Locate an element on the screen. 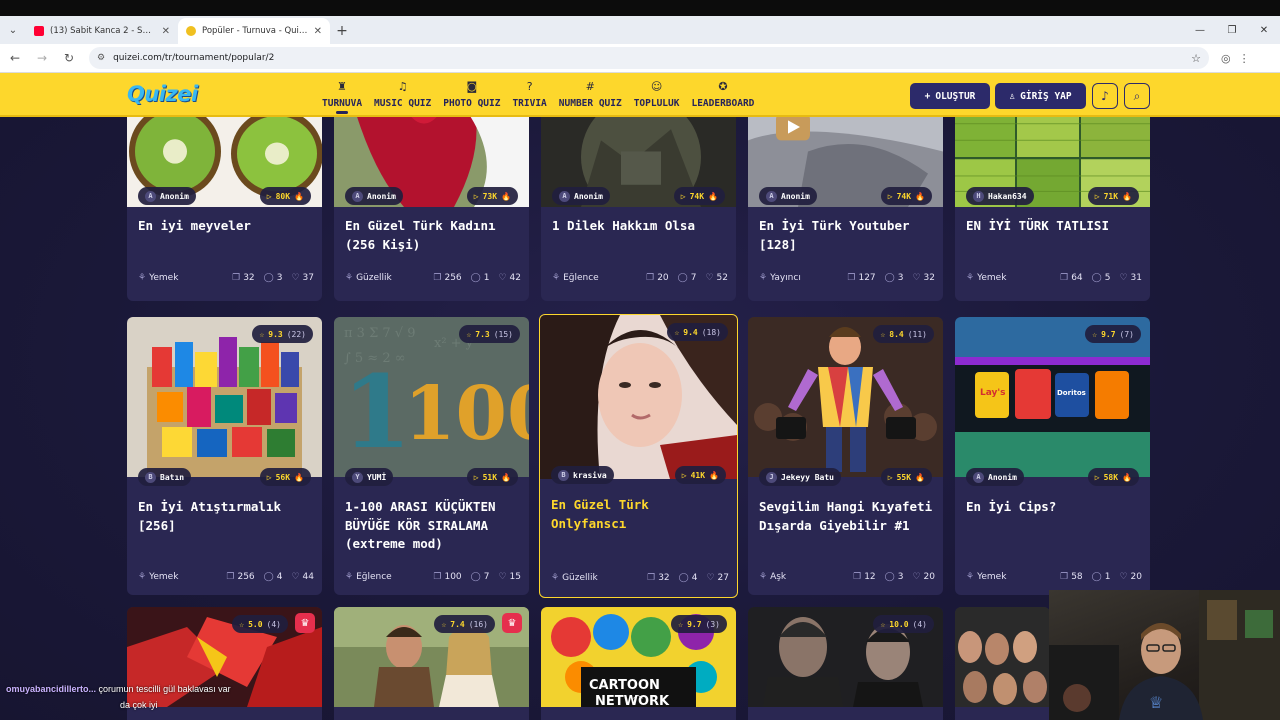 Image resolution: width=1280 pixels, height=720 pixels. maximize-icon: ❐ is located at coordinates (1232, 30).